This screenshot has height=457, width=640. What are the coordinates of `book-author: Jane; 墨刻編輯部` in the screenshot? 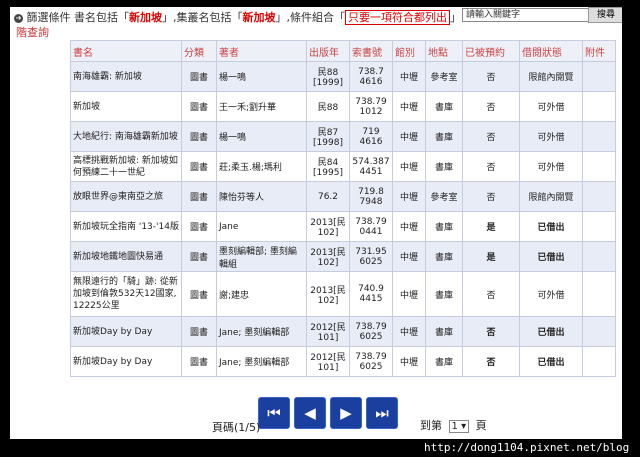 It's located at (261, 361).